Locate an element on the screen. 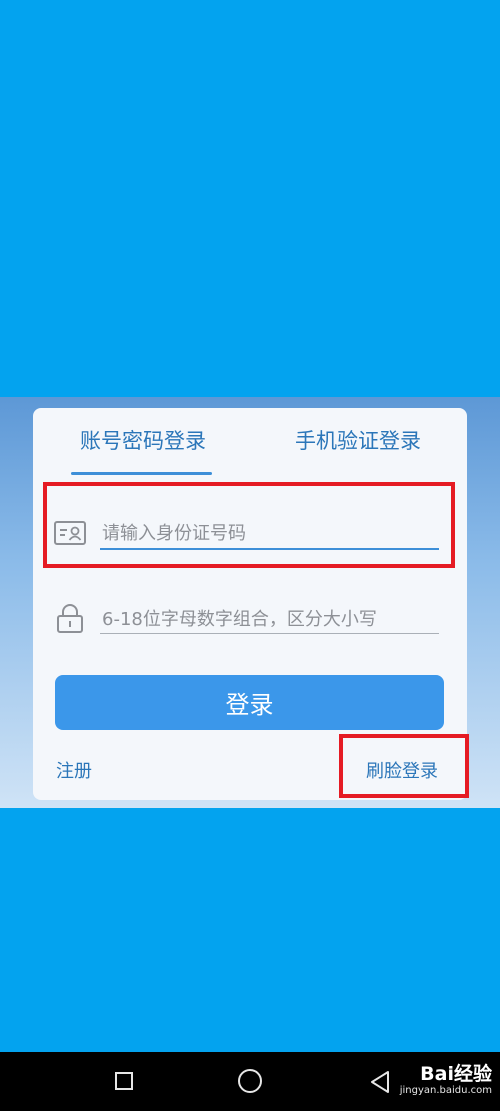 The image size is (500, 1111). password-input is located at coordinates (270, 619).